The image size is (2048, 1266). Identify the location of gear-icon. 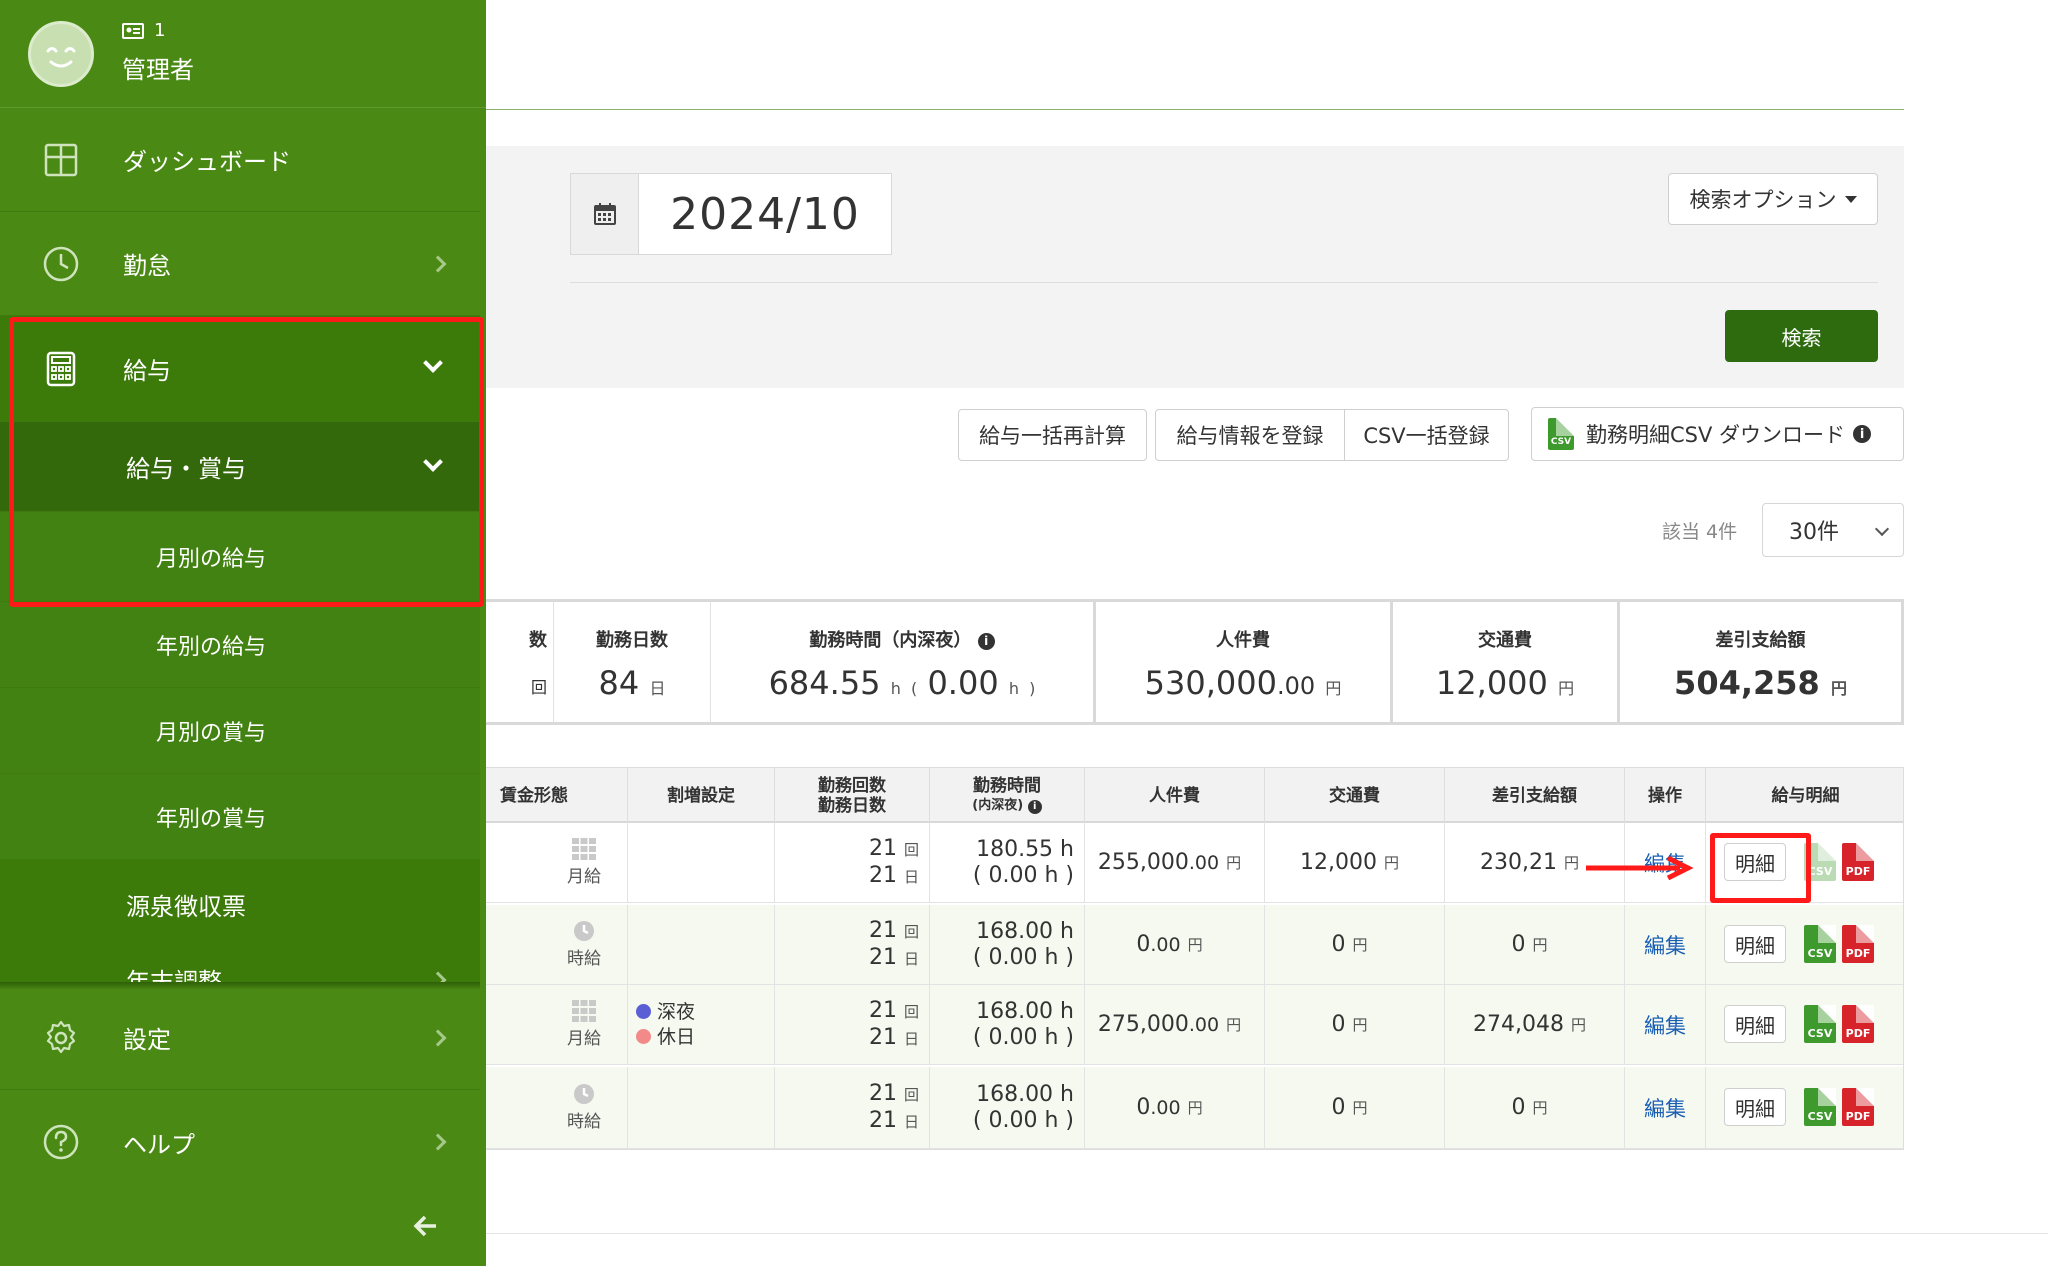
(61, 1037).